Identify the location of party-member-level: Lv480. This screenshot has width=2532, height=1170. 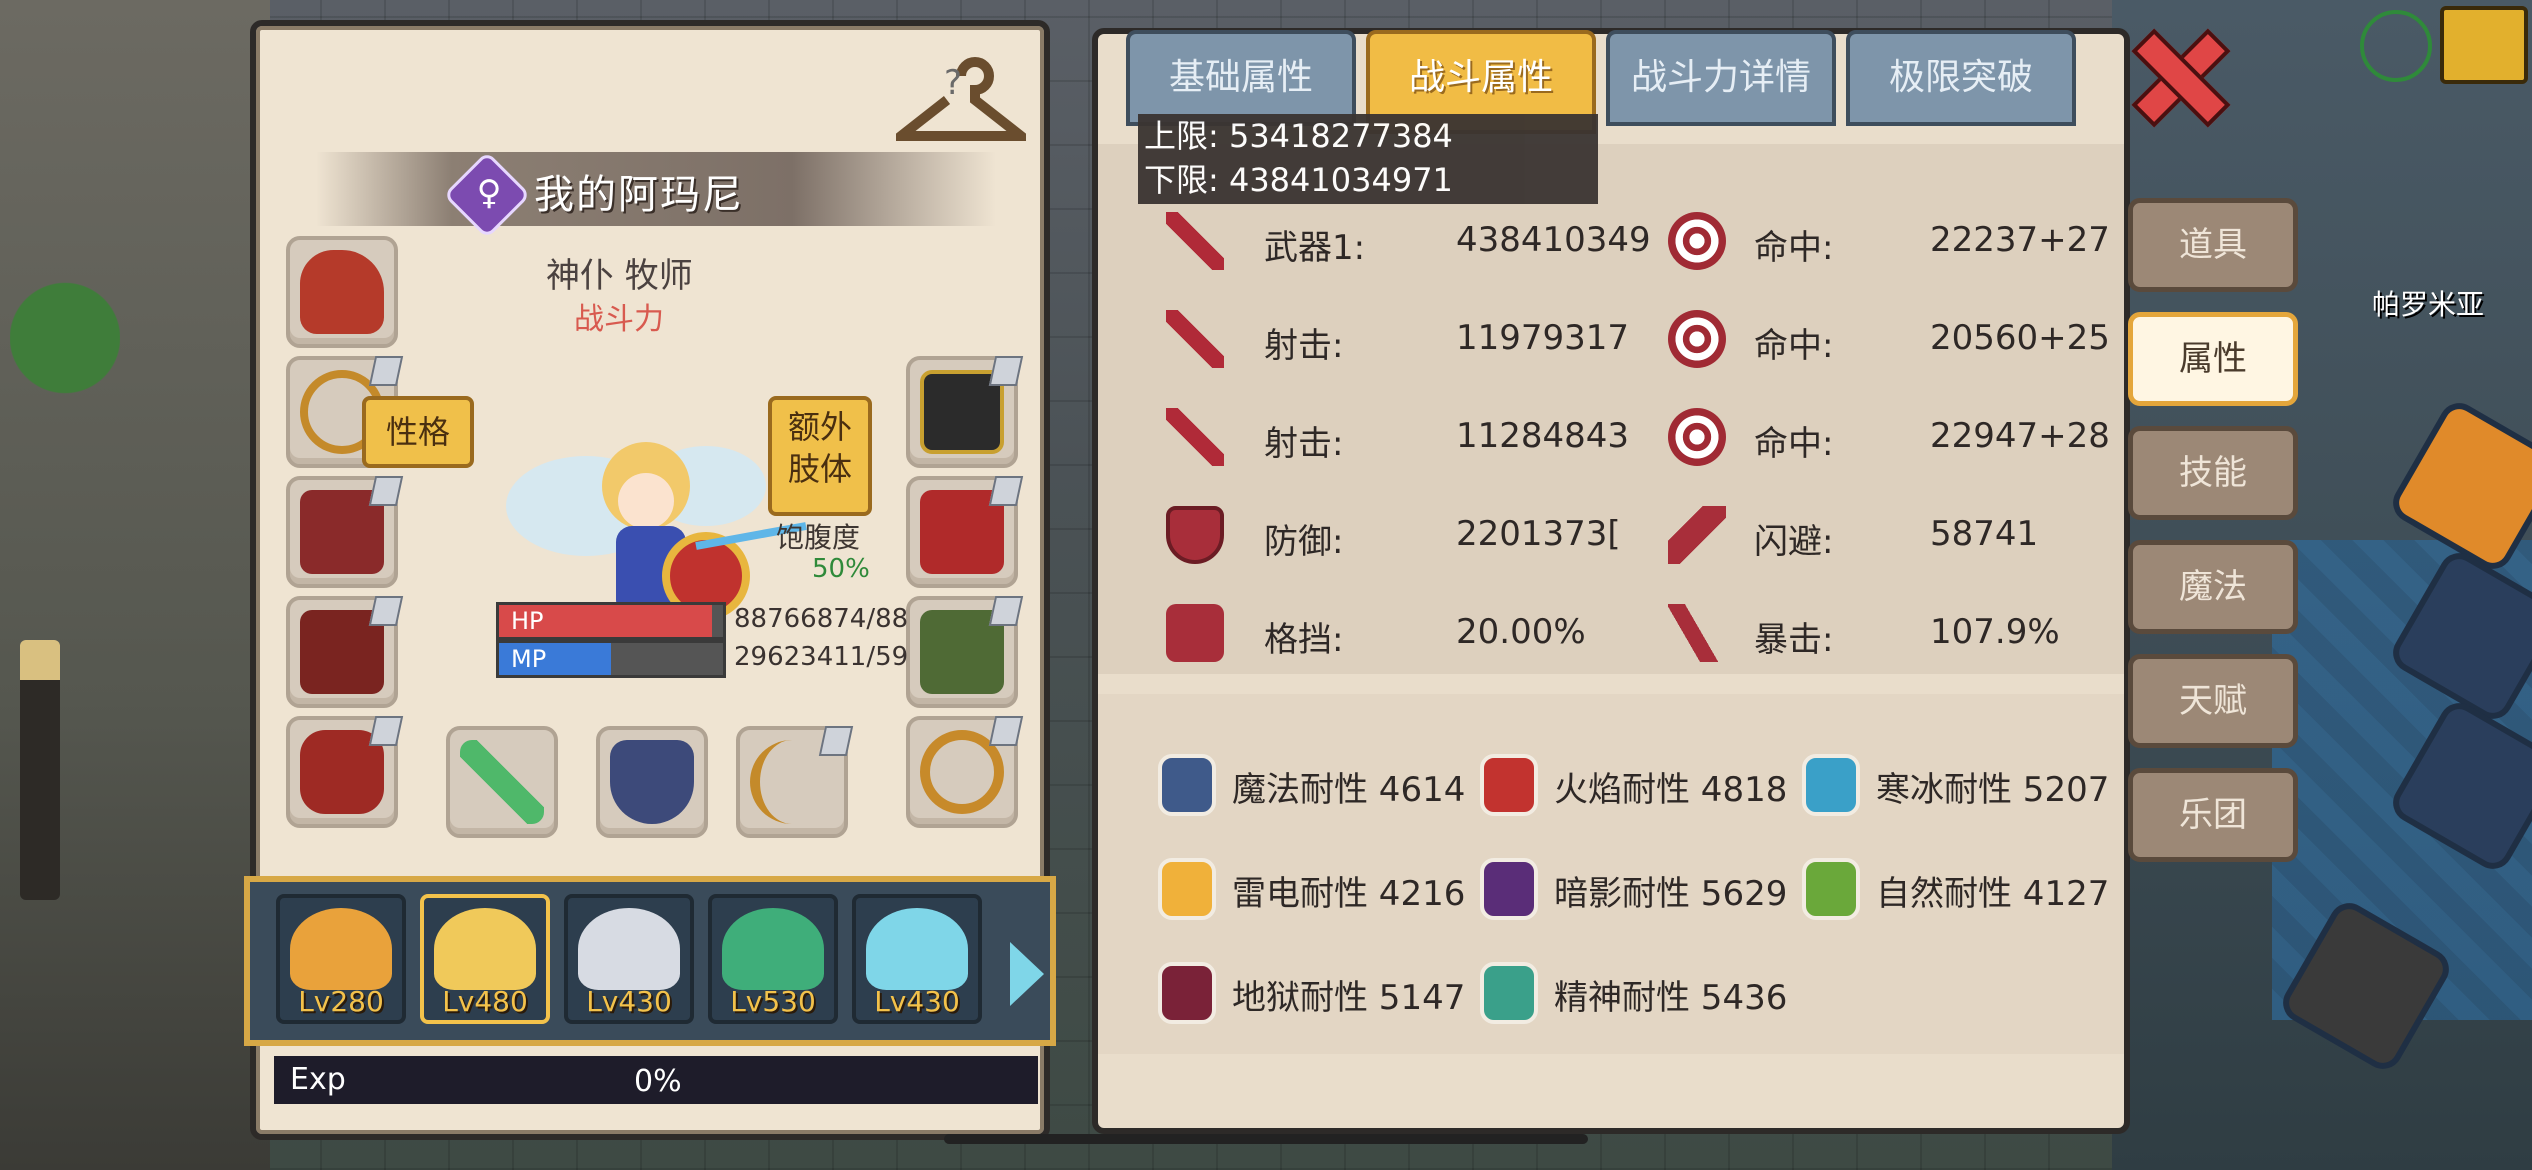
(485, 1001).